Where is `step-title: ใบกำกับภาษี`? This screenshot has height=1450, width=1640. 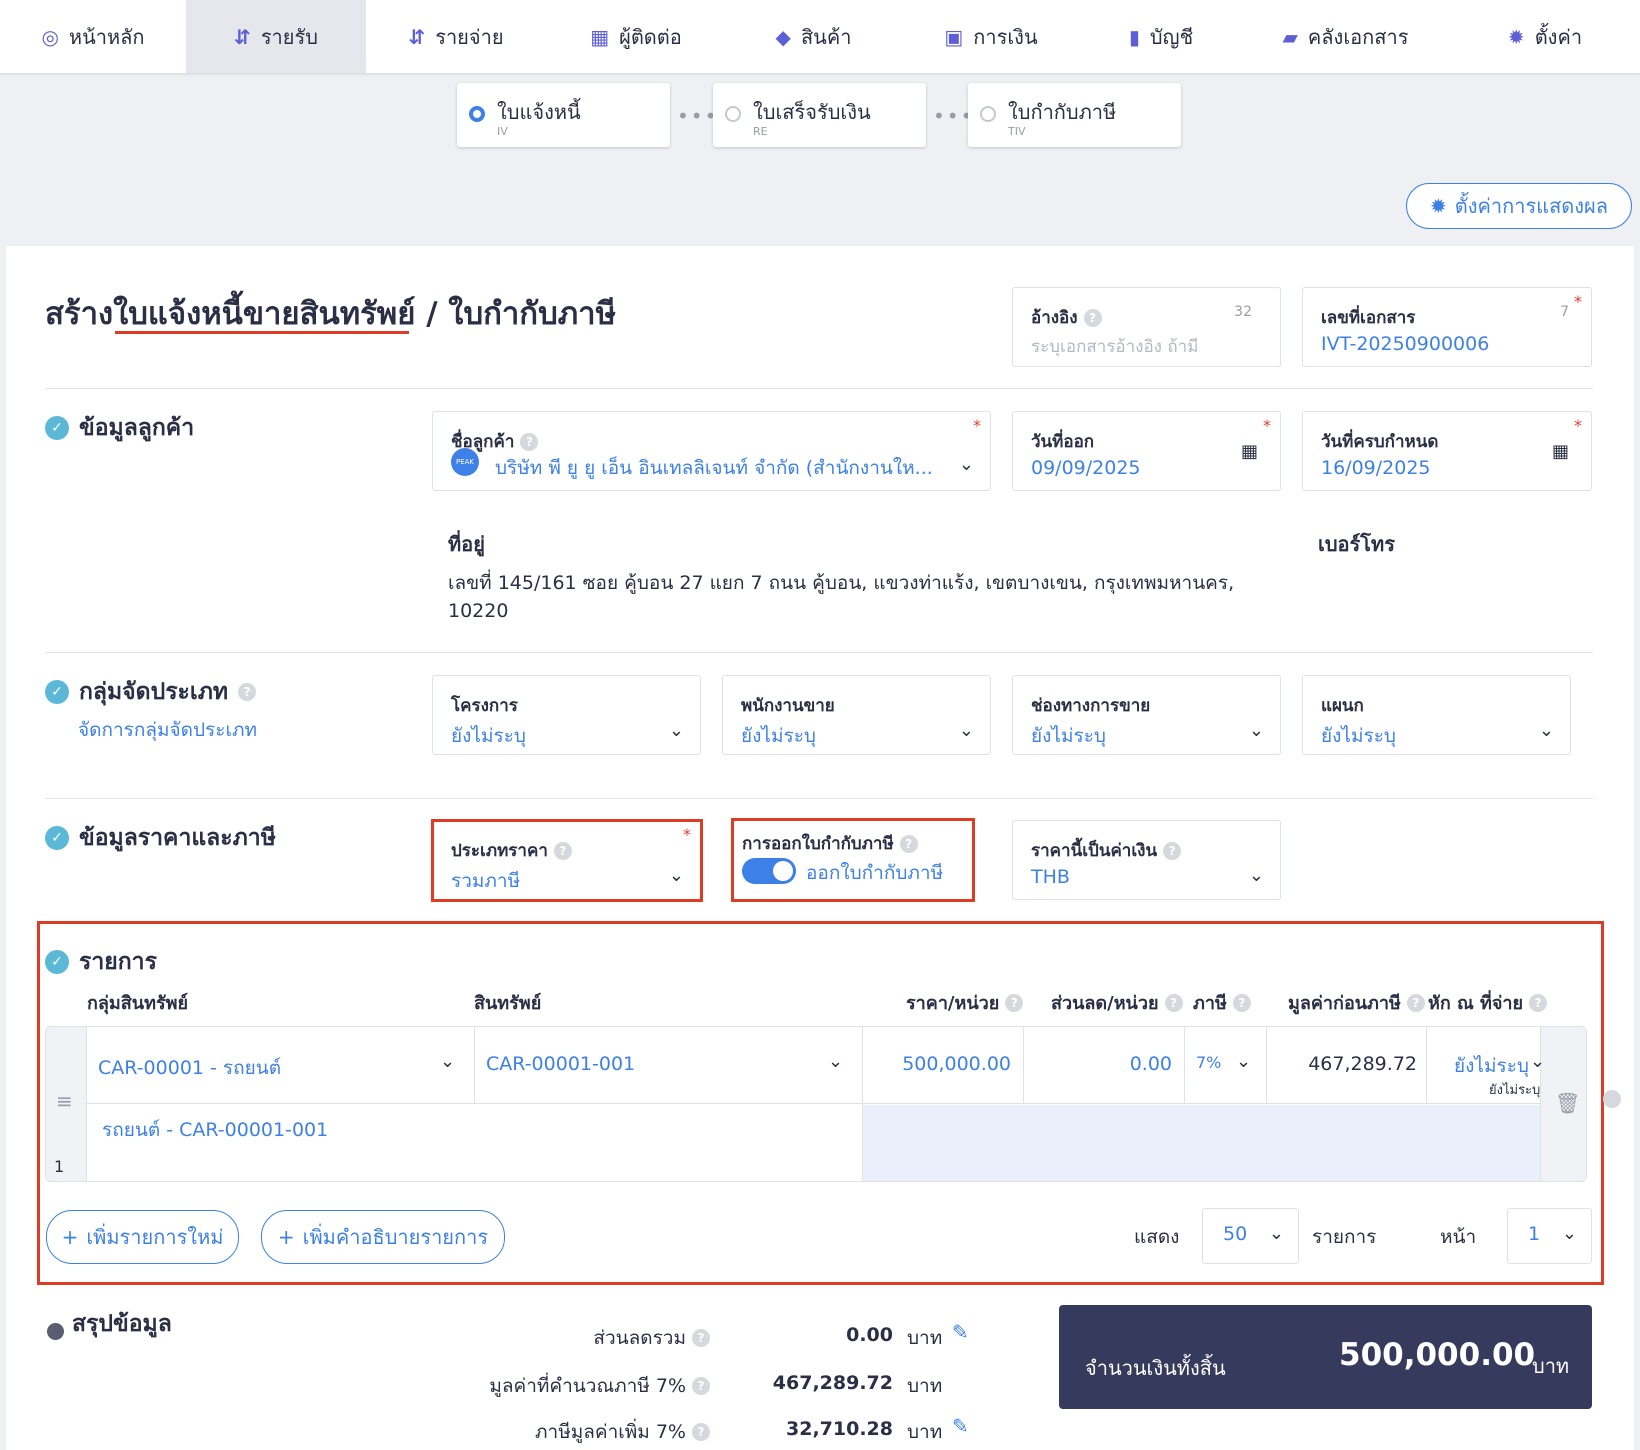
step-title: ใบกำกับภาษี is located at coordinates (1062, 112).